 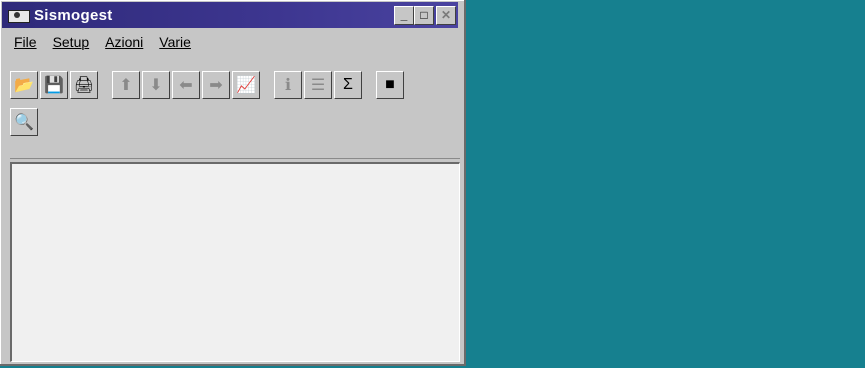 I want to click on info-icon: ℹ, so click(x=288, y=85).